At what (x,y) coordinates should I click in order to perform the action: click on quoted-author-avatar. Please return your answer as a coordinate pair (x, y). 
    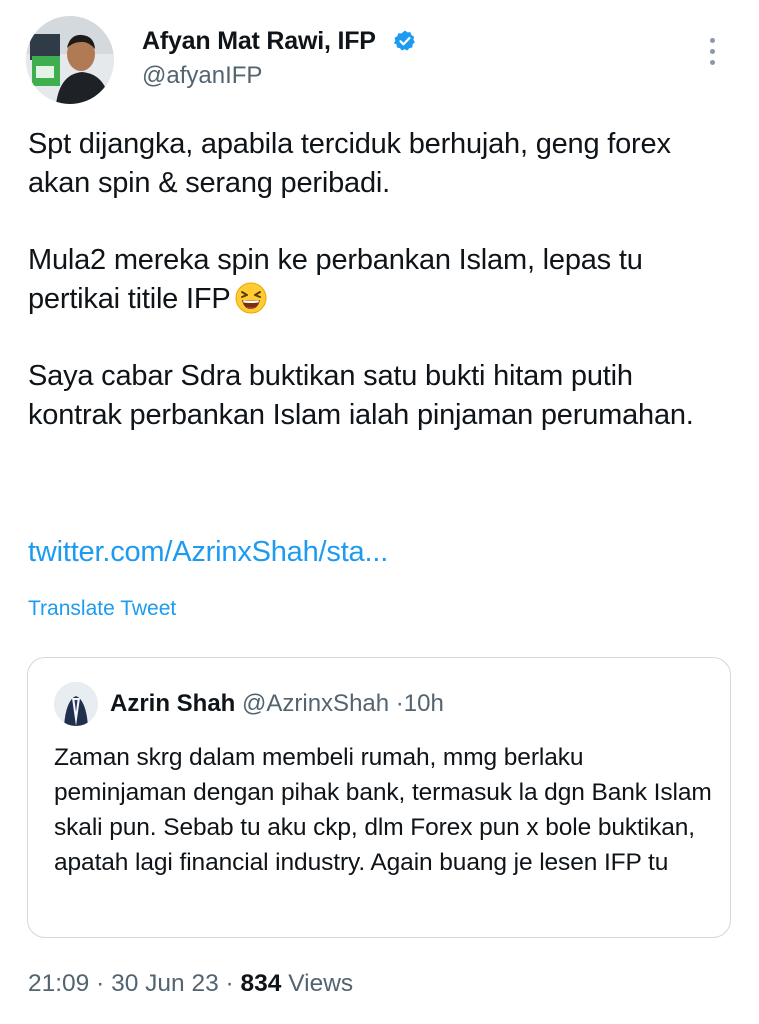
    Looking at the image, I should click on (76, 704).